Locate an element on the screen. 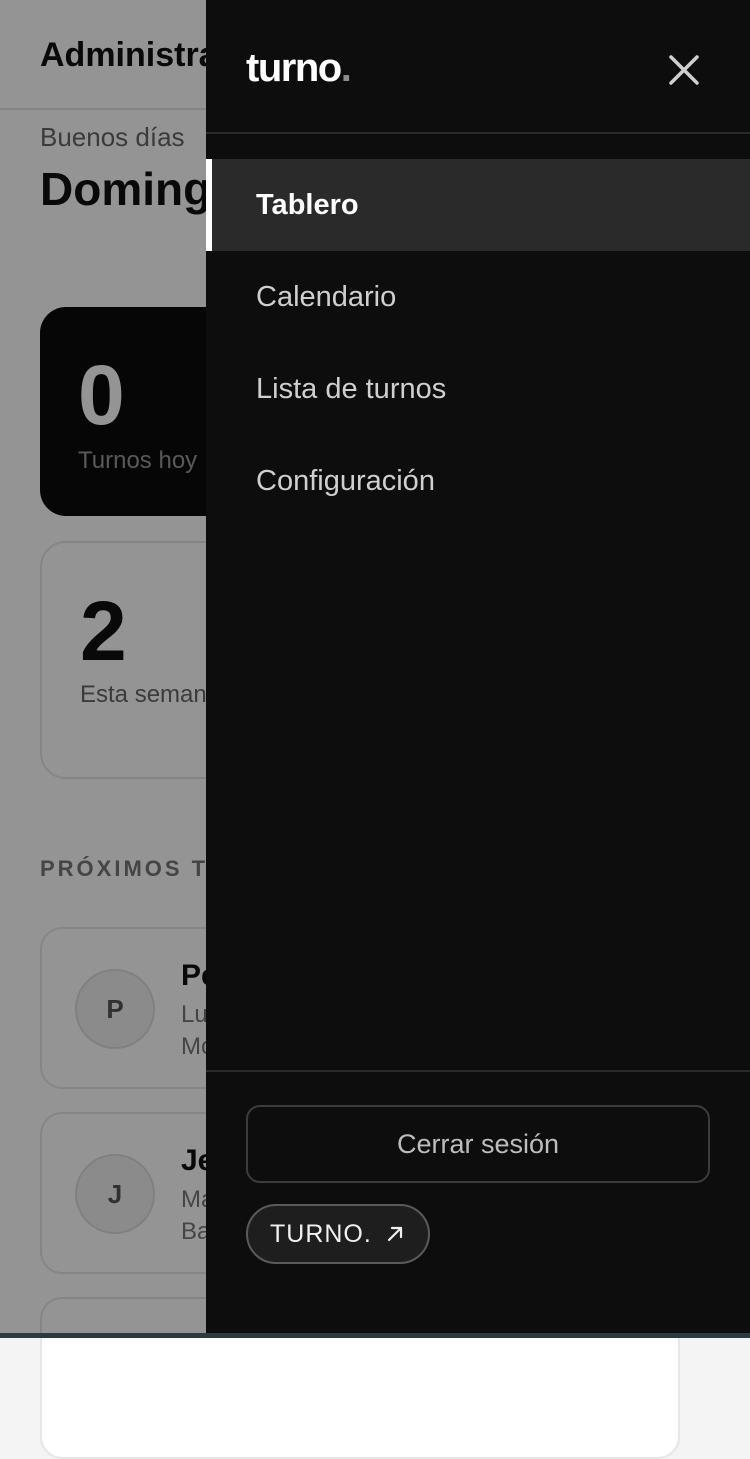 This screenshot has height=1459, width=750. logout-button: Cerrar sesión is located at coordinates (478, 1144).